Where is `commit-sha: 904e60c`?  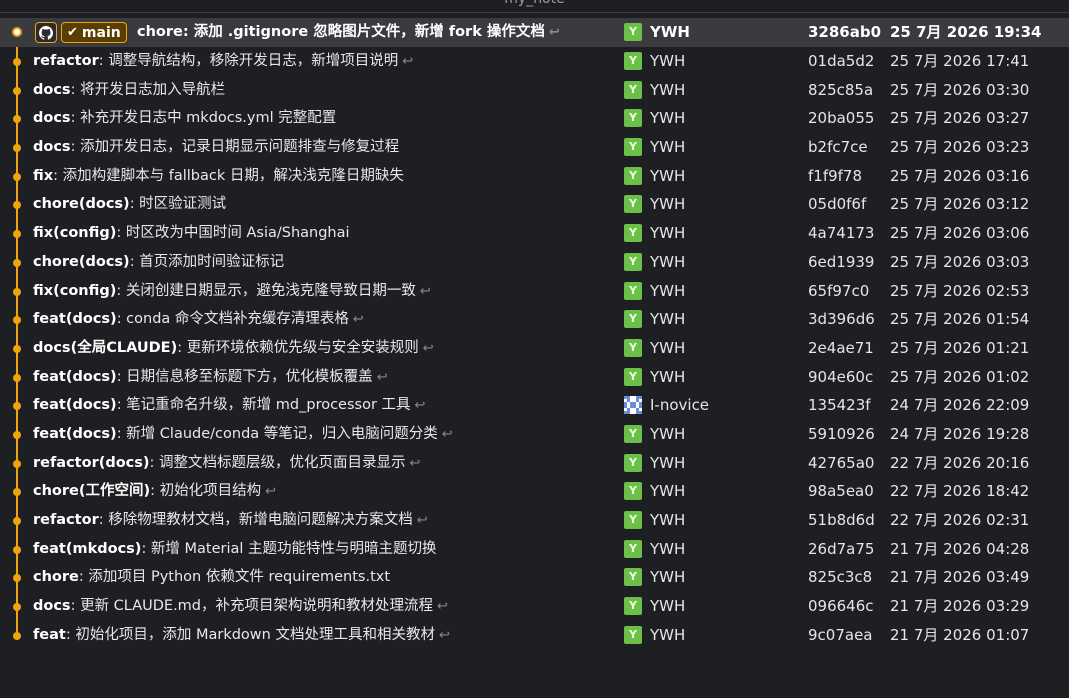
commit-sha: 904e60c is located at coordinates (841, 376).